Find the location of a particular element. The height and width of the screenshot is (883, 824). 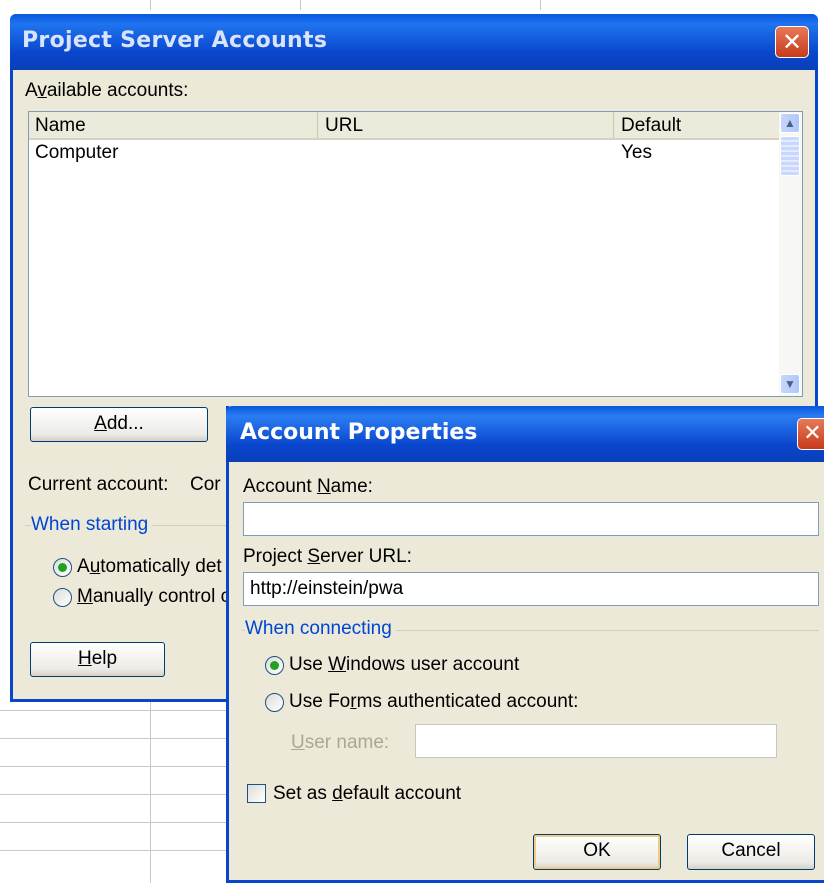

column-header-default: Default is located at coordinates (697, 125).